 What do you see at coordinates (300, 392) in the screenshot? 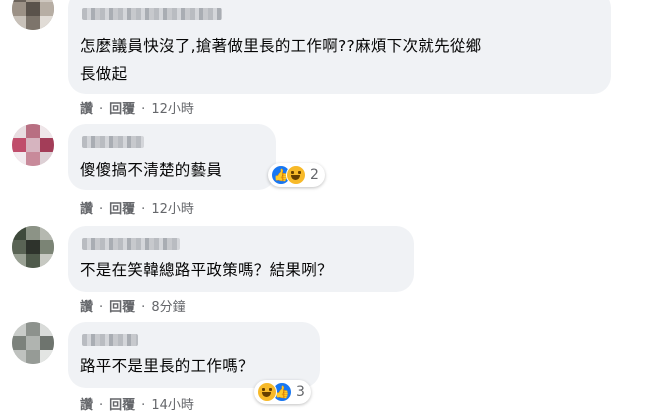
I see `reaction-count: 3` at bounding box center [300, 392].